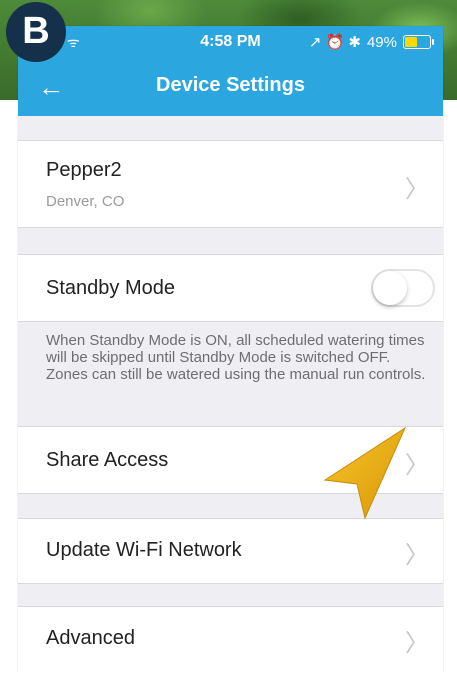 Image resolution: width=457 pixels, height=677 pixels. I want to click on toggle-knob, so click(390, 288).